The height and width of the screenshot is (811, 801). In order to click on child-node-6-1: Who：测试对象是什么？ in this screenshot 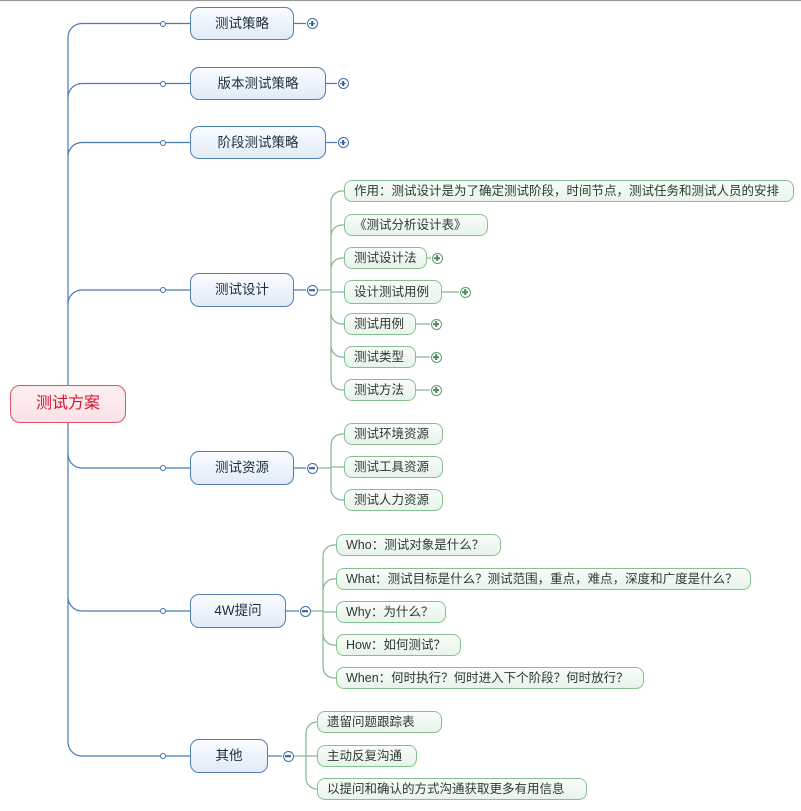, I will do `click(418, 545)`.